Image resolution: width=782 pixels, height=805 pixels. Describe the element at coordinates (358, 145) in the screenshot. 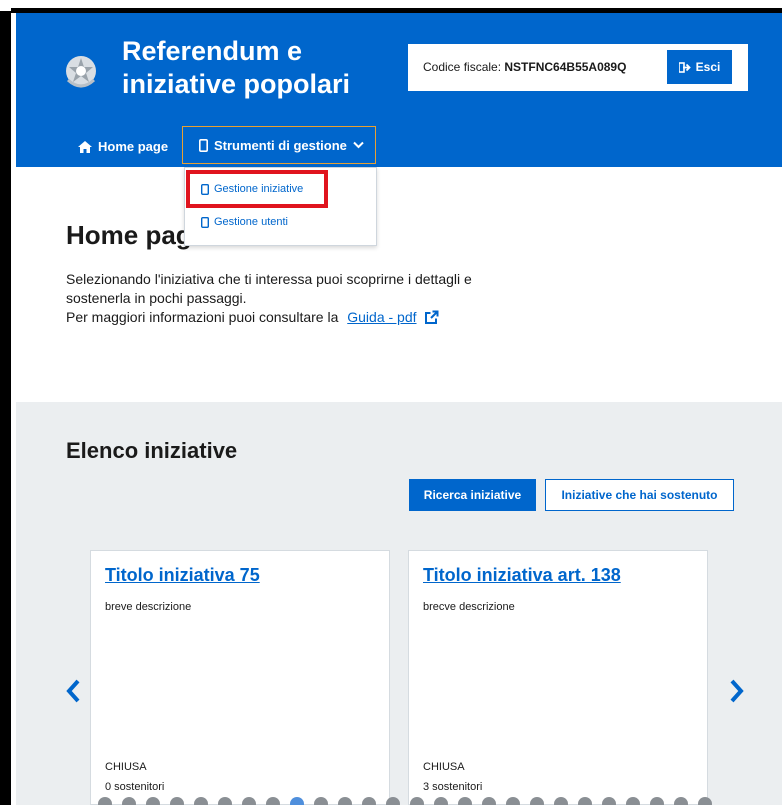

I see `chevron-down-icon` at that location.